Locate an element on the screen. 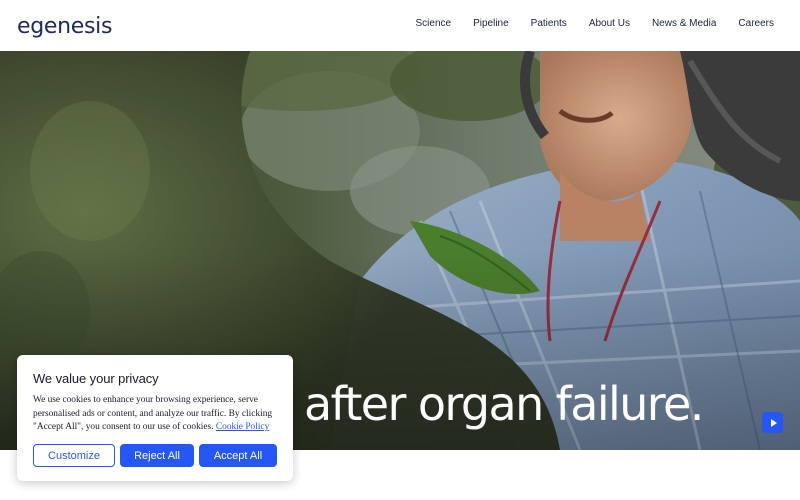 This screenshot has width=800, height=500. nav-item-patients: Patients is located at coordinates (549, 23).